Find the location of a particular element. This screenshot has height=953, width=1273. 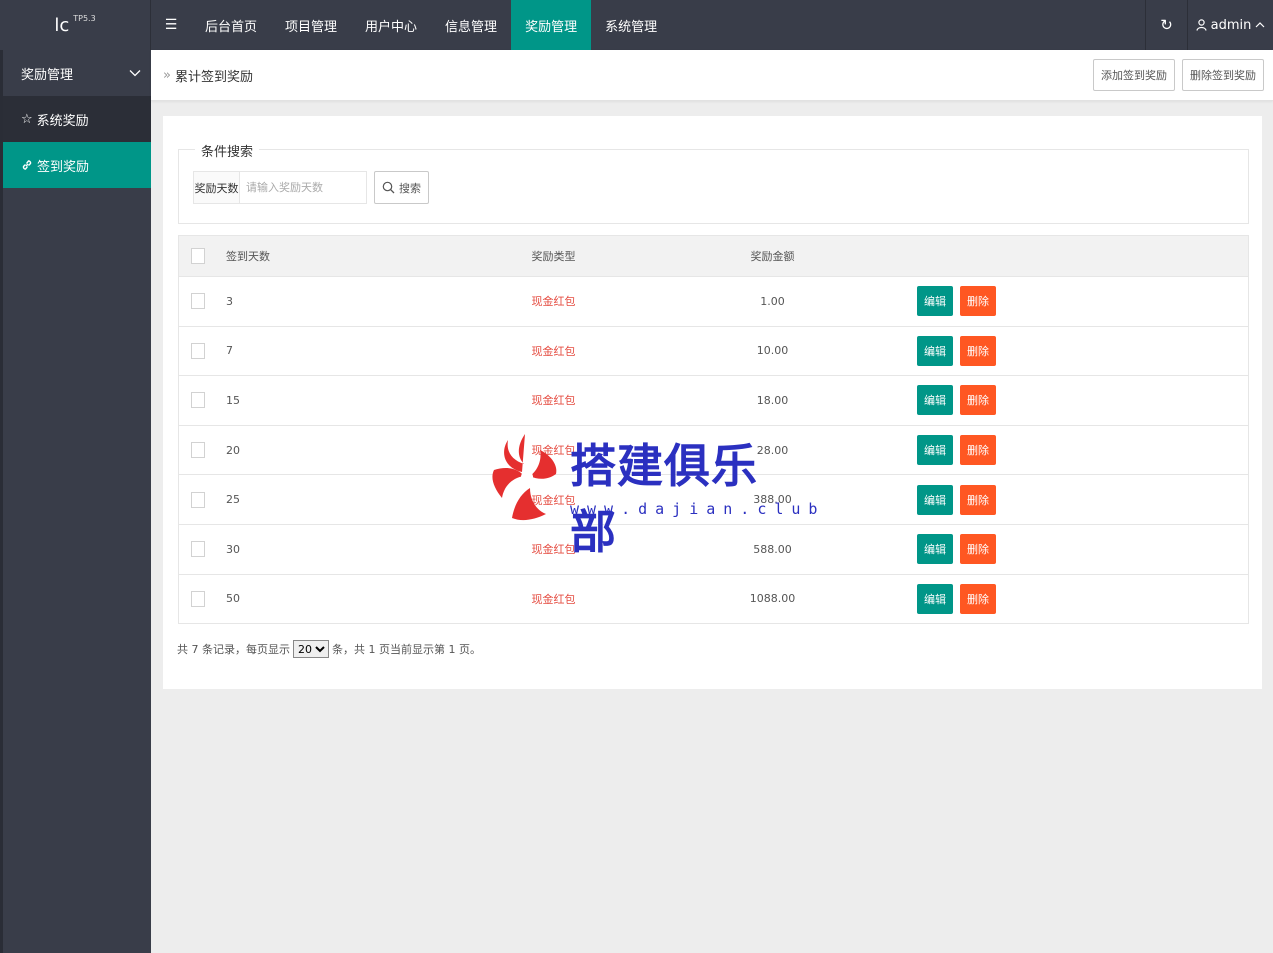

cell-days: 20 is located at coordinates (233, 450).